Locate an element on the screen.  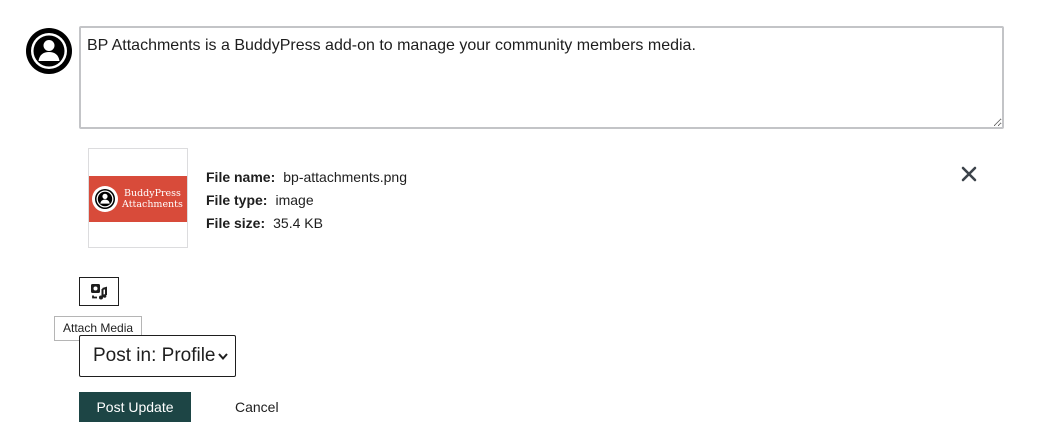
close-icon is located at coordinates (969, 174).